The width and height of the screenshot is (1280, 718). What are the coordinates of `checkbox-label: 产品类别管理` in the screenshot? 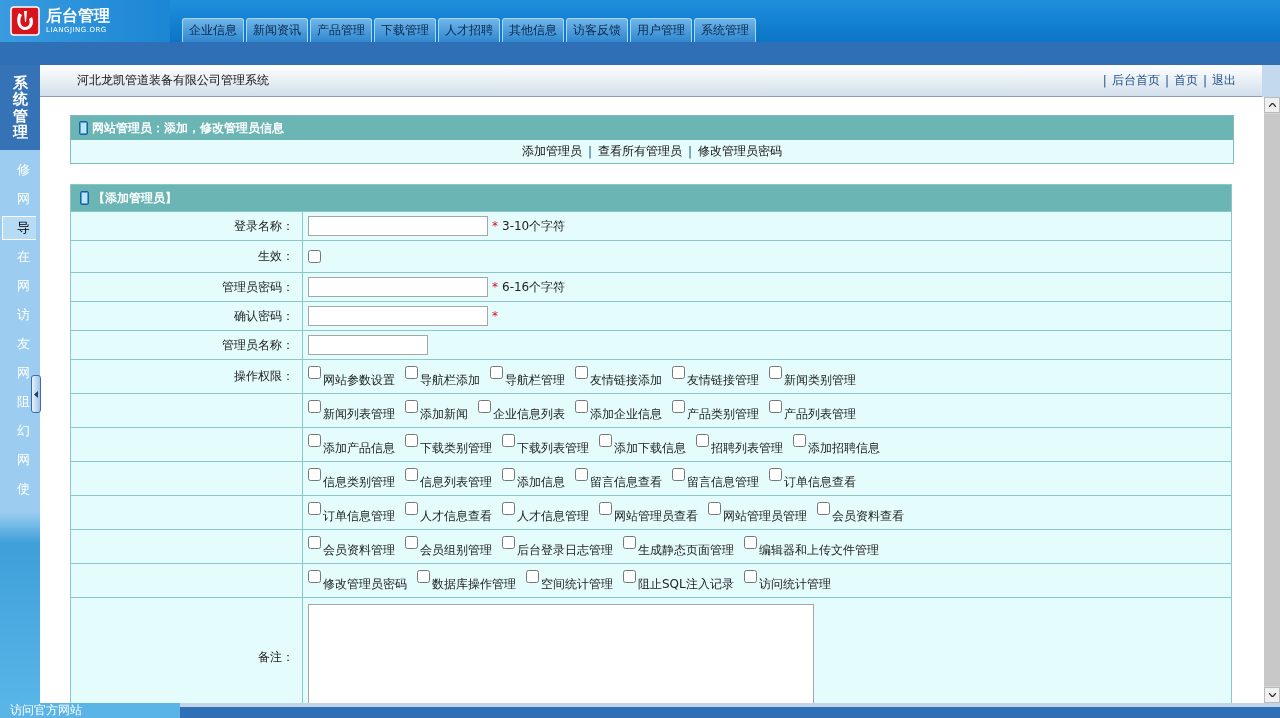 It's located at (723, 414).